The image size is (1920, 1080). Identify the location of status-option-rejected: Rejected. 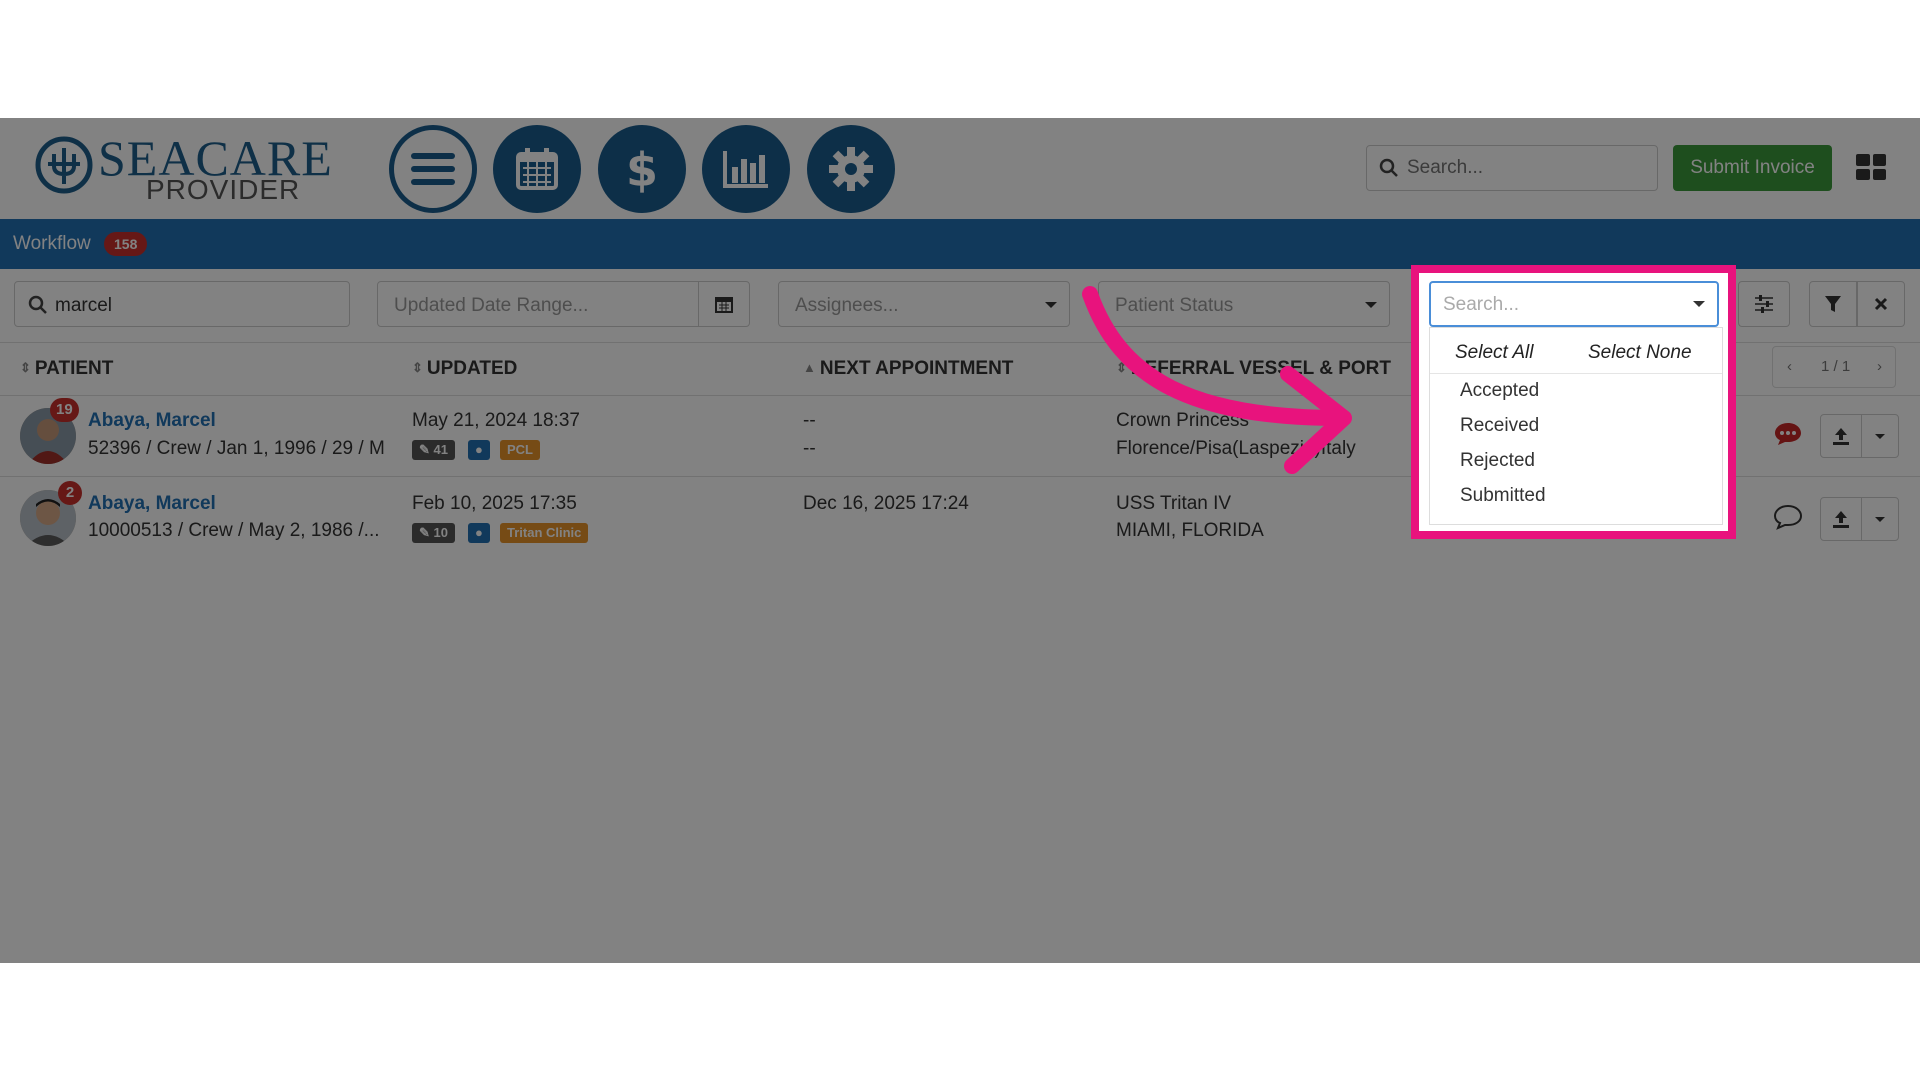
(1497, 461).